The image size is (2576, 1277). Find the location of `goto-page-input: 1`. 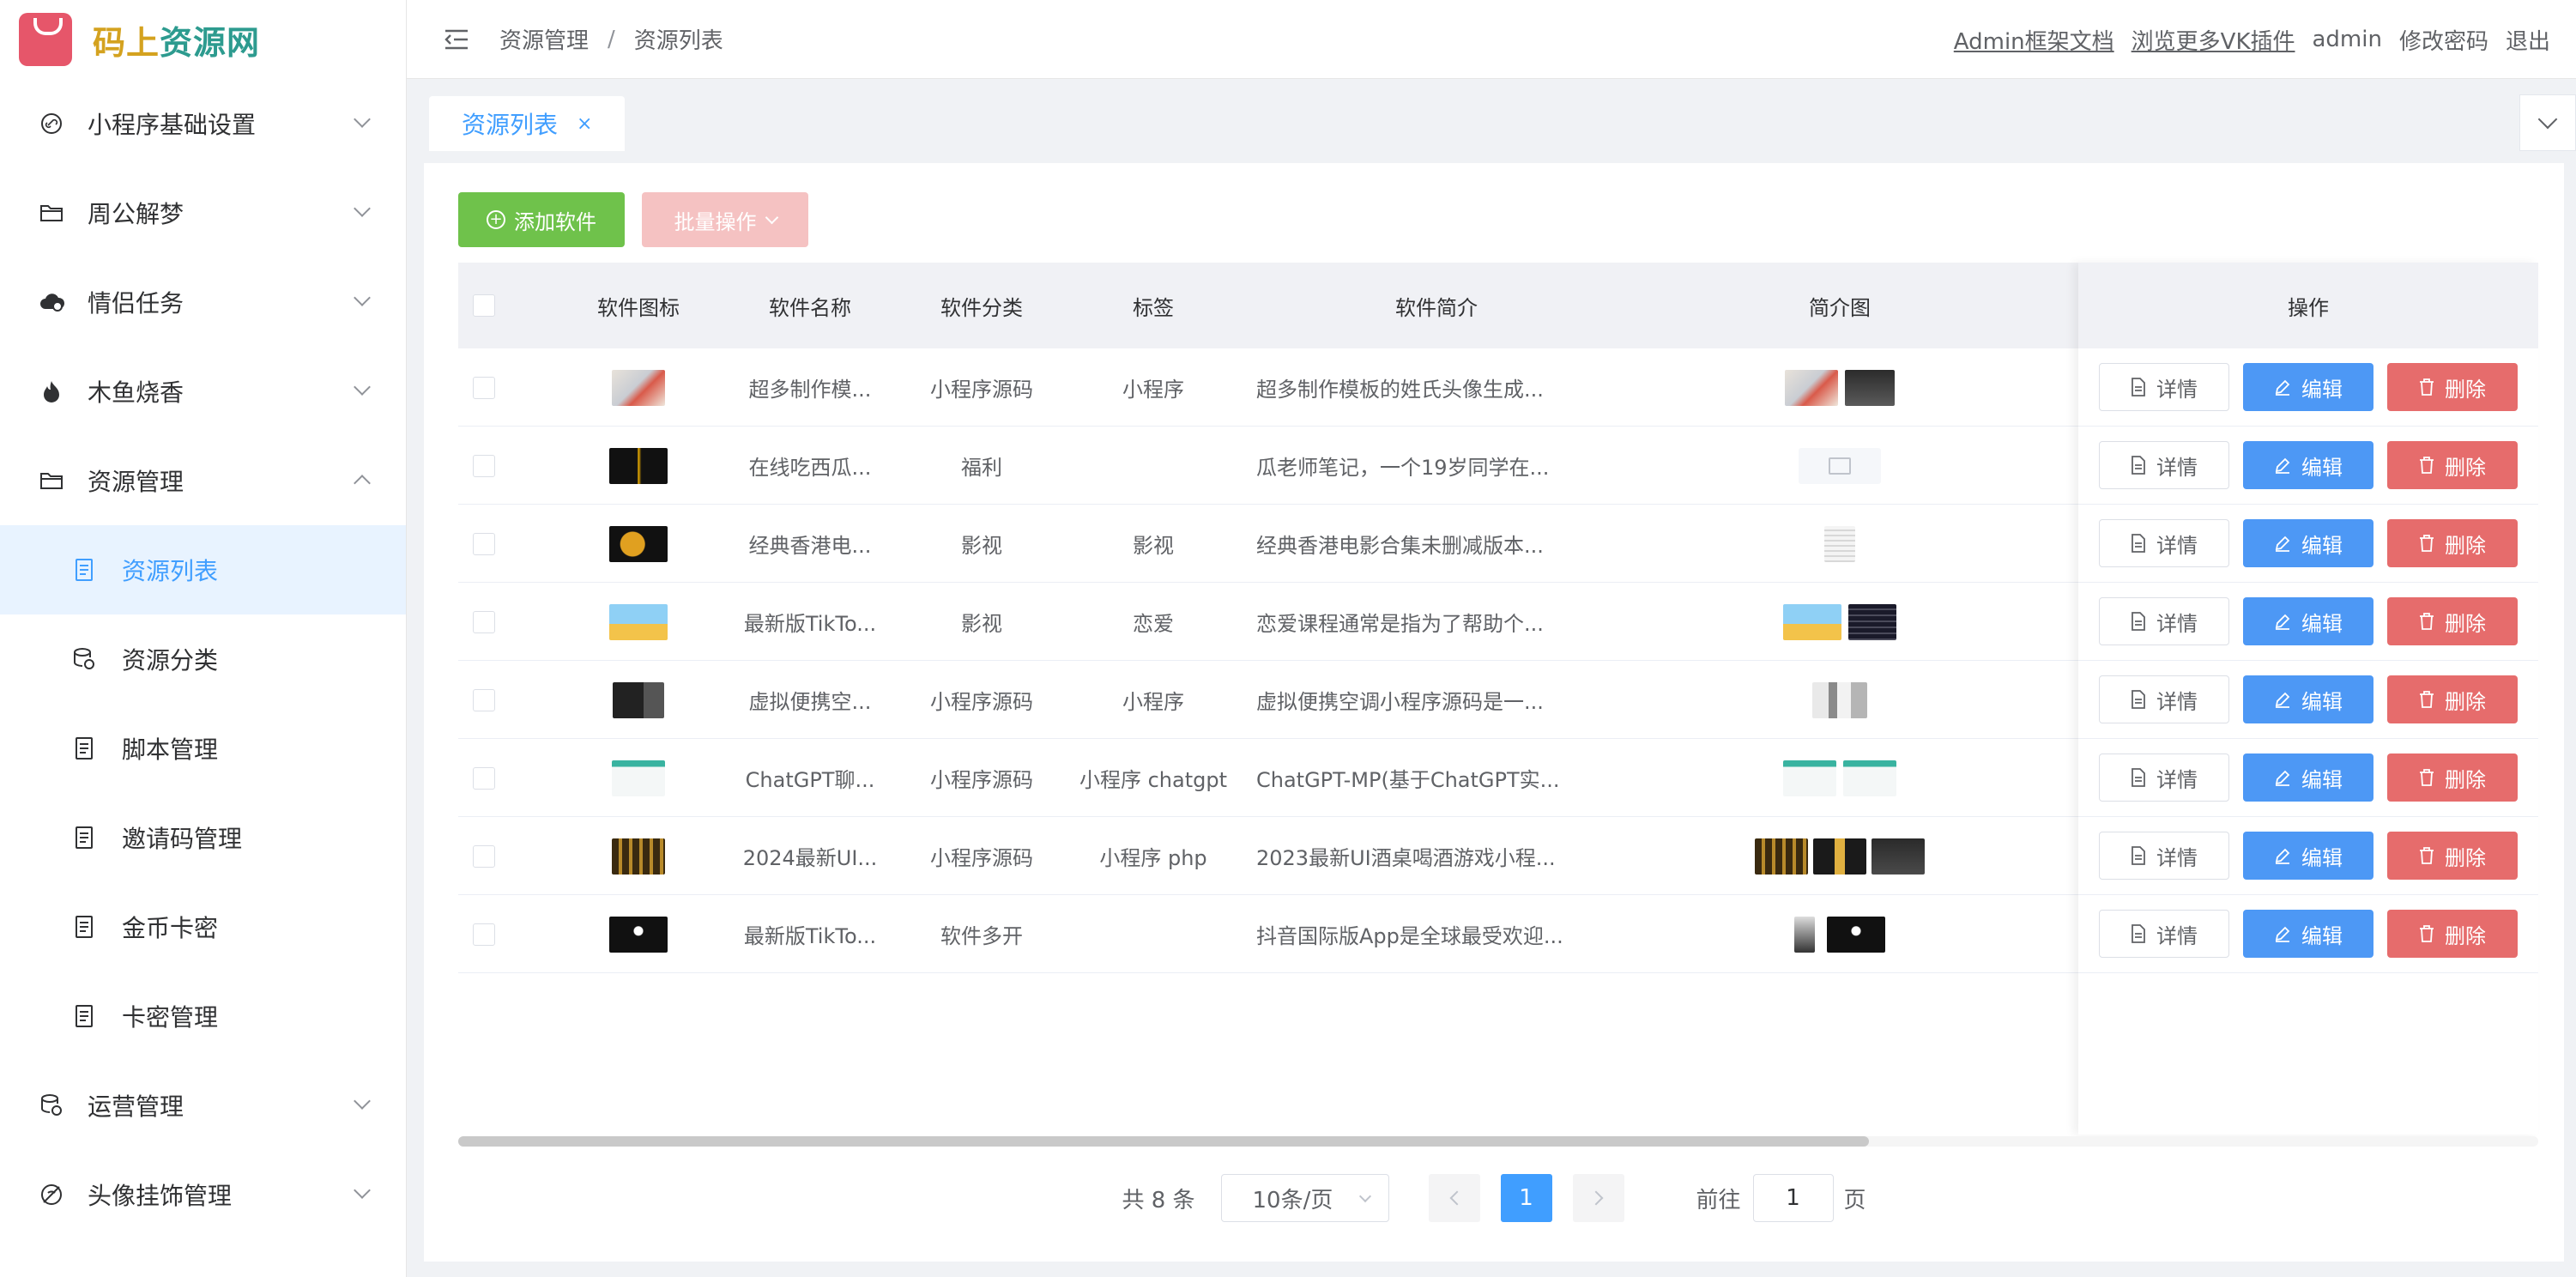

goto-page-input: 1 is located at coordinates (1793, 1198).